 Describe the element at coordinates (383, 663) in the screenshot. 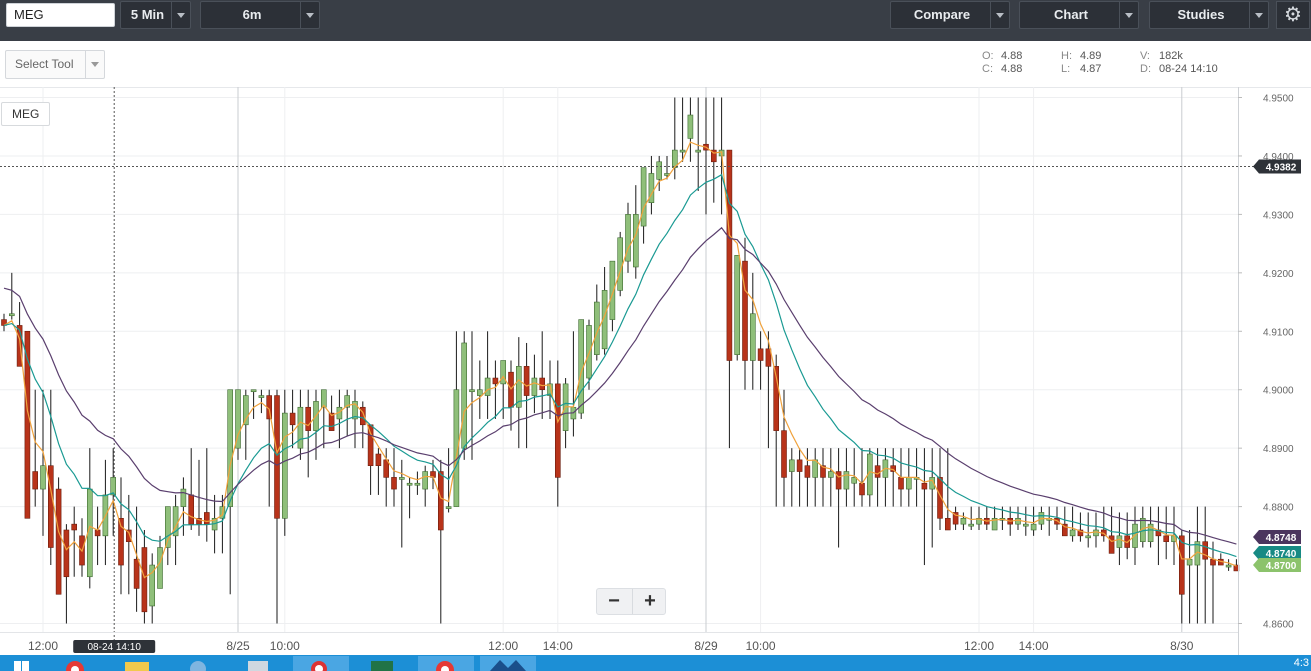

I see `excel-app-icon` at that location.